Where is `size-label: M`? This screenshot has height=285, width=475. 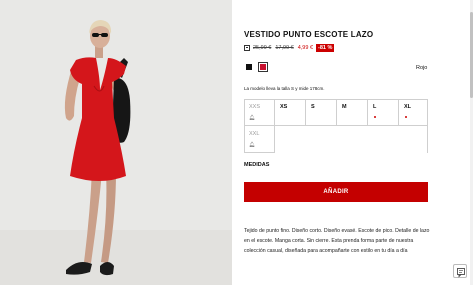
size-label: M is located at coordinates (344, 107).